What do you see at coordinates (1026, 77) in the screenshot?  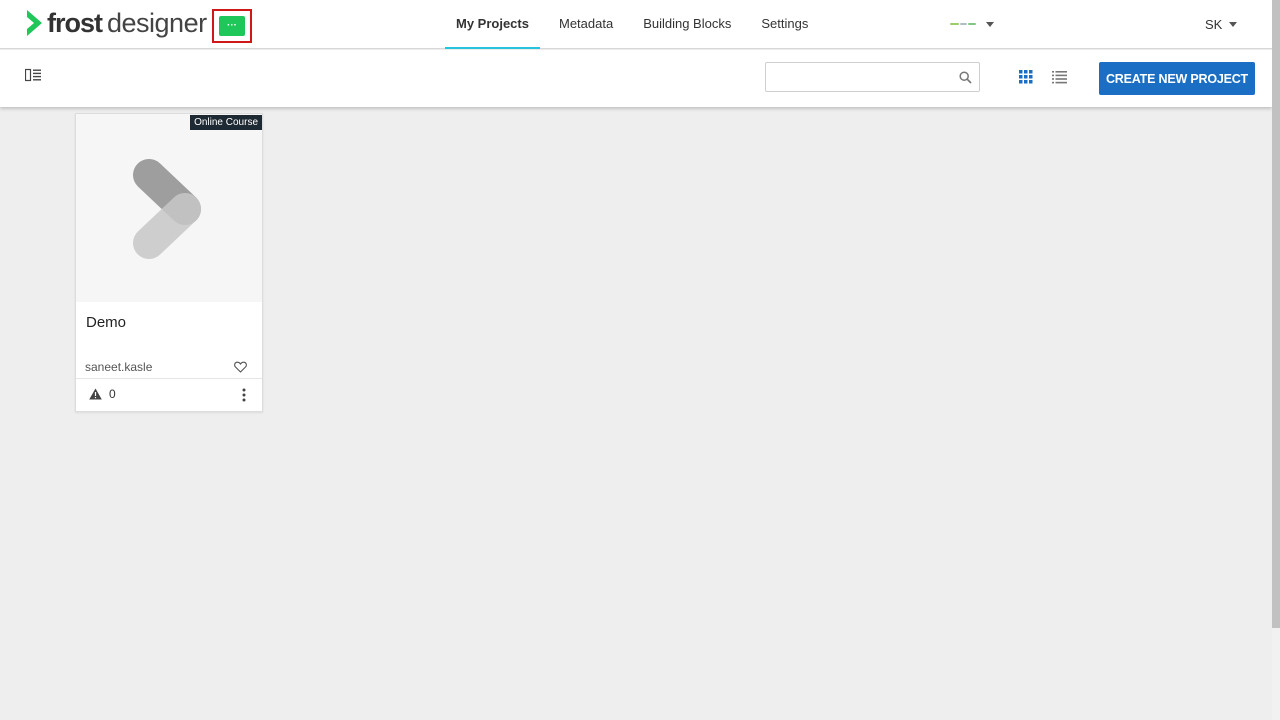 I see `grid-view-icon` at bounding box center [1026, 77].